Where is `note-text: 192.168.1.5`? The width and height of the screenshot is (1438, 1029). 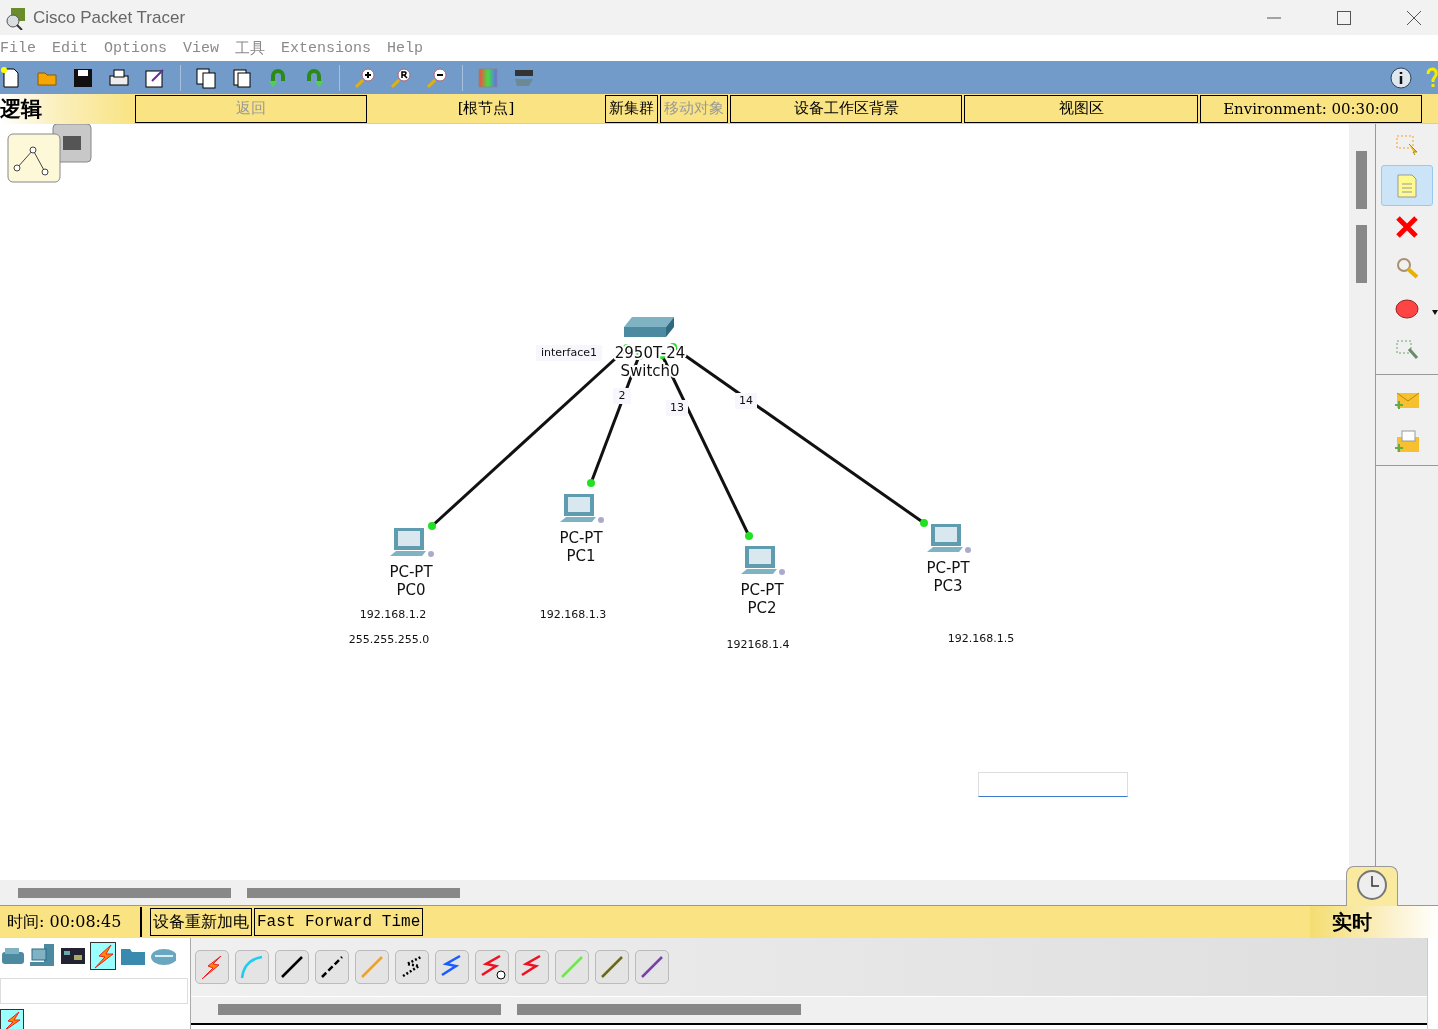 note-text: 192.168.1.5 is located at coordinates (981, 638).